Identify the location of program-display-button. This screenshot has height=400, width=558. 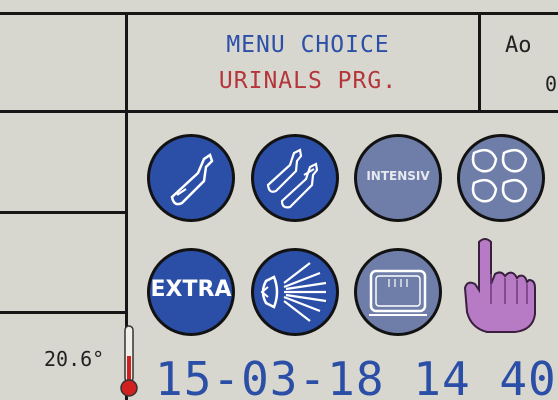
(398, 292).